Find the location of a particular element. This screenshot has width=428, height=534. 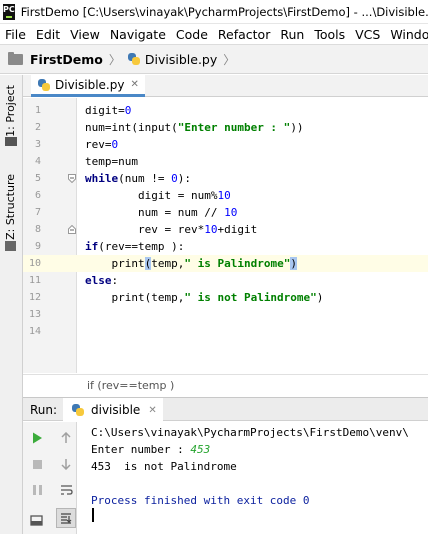

menu-file: File is located at coordinates (15, 34).